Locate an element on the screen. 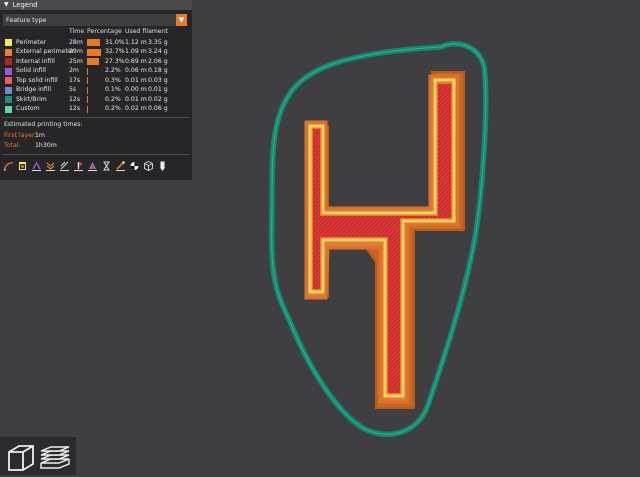 The width and height of the screenshot is (640, 477). first-layer-value: 1m is located at coordinates (40, 135).